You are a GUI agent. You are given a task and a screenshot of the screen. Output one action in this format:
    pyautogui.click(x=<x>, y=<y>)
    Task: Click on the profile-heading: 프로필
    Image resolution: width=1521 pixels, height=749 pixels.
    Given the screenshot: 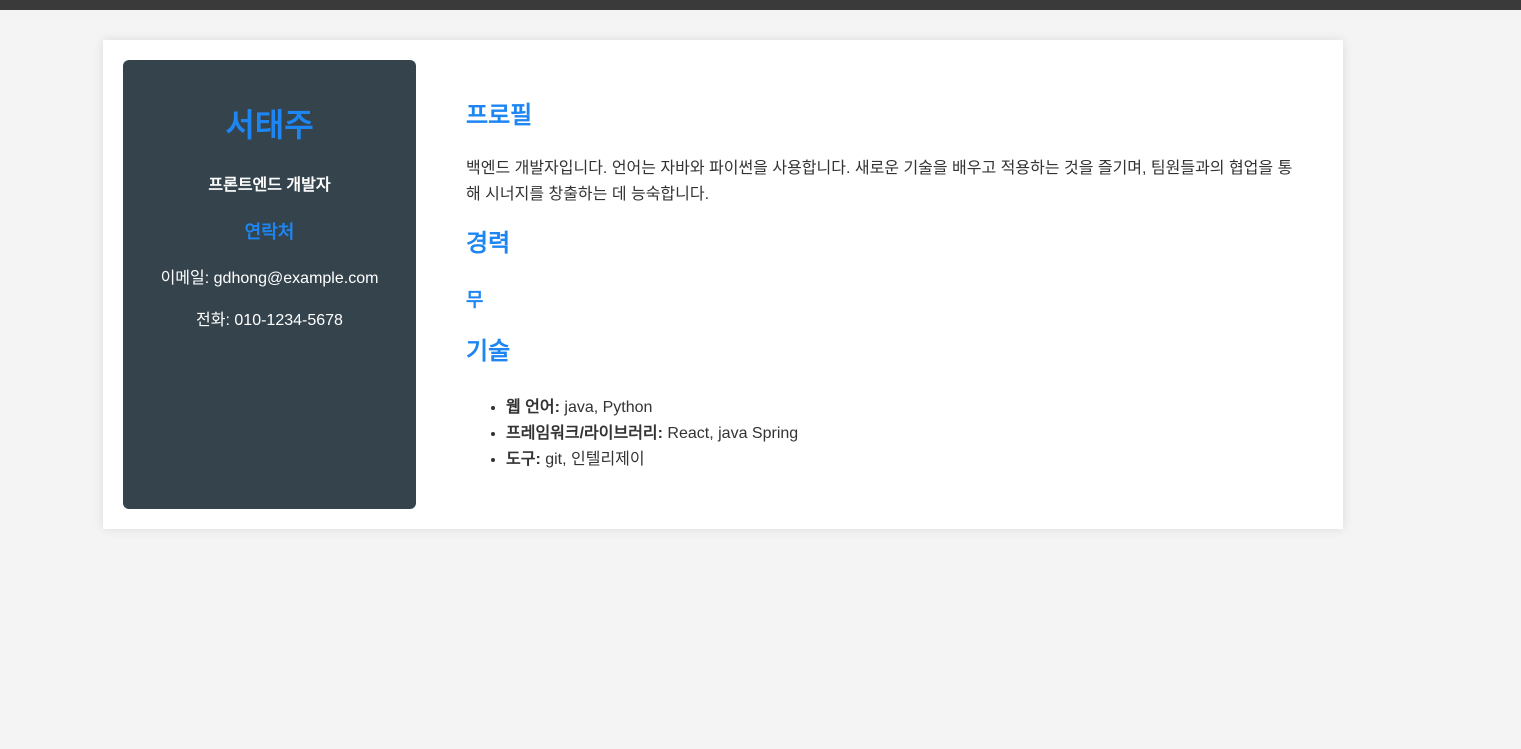 What is the action you would take?
    pyautogui.click(x=499, y=115)
    